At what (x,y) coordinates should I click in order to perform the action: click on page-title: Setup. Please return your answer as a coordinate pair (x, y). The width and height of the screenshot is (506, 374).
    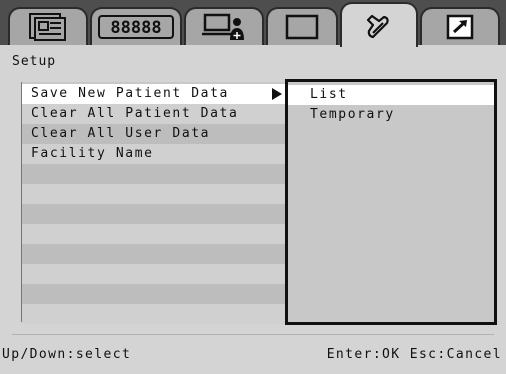
    Looking at the image, I should click on (34, 61).